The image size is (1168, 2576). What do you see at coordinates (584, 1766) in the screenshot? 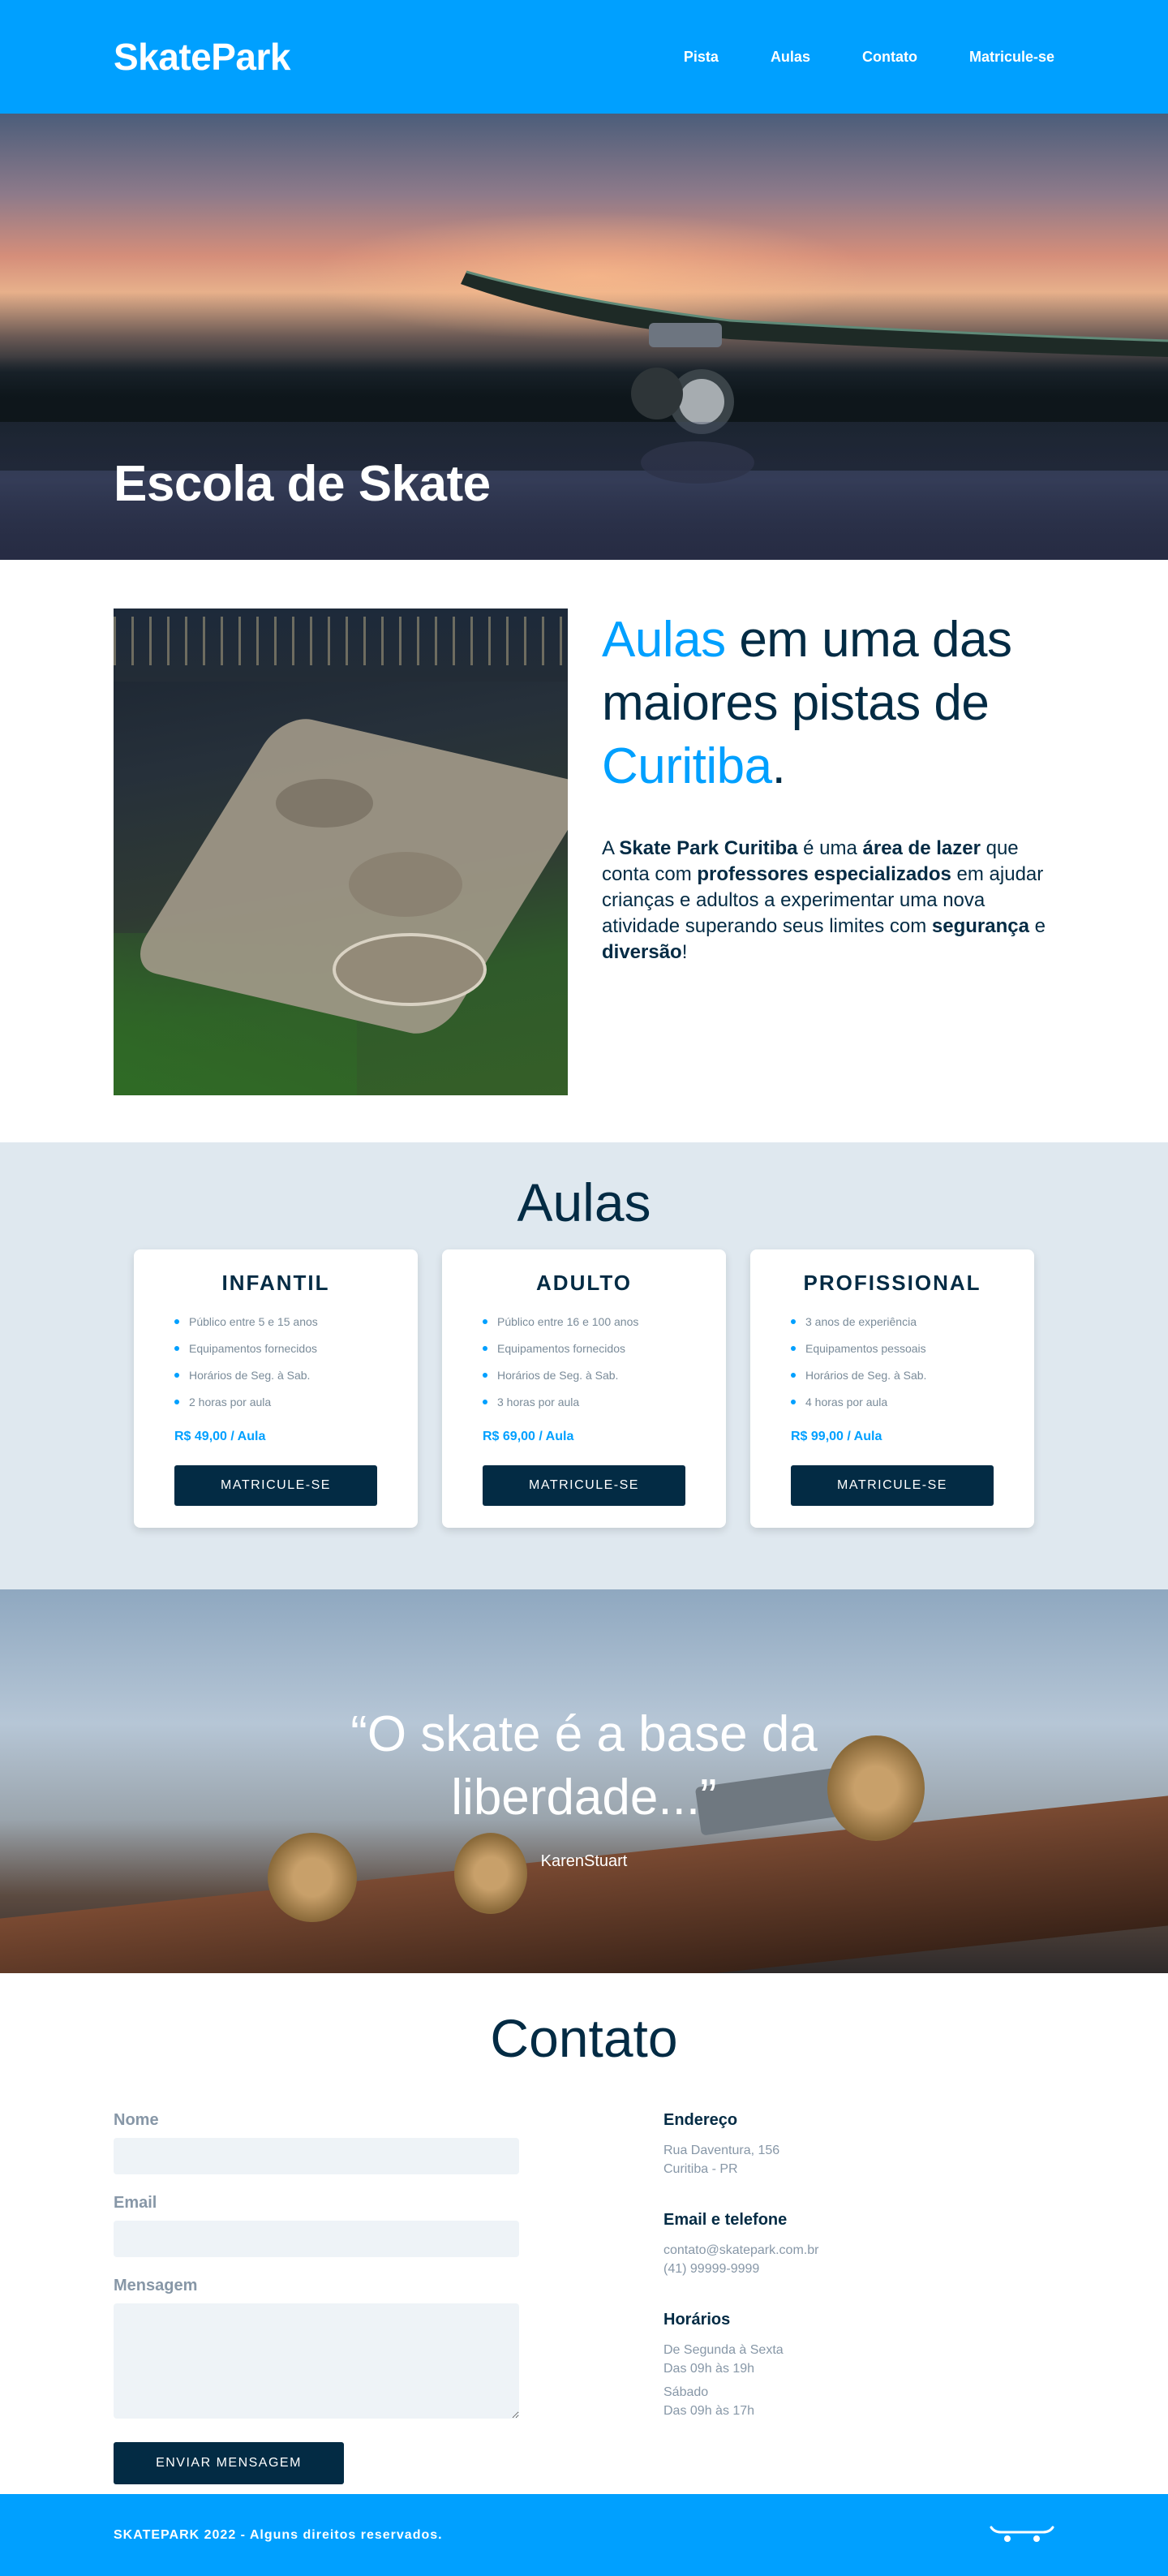
I see `quote-text: “O skate é a base da liberdade...”` at bounding box center [584, 1766].